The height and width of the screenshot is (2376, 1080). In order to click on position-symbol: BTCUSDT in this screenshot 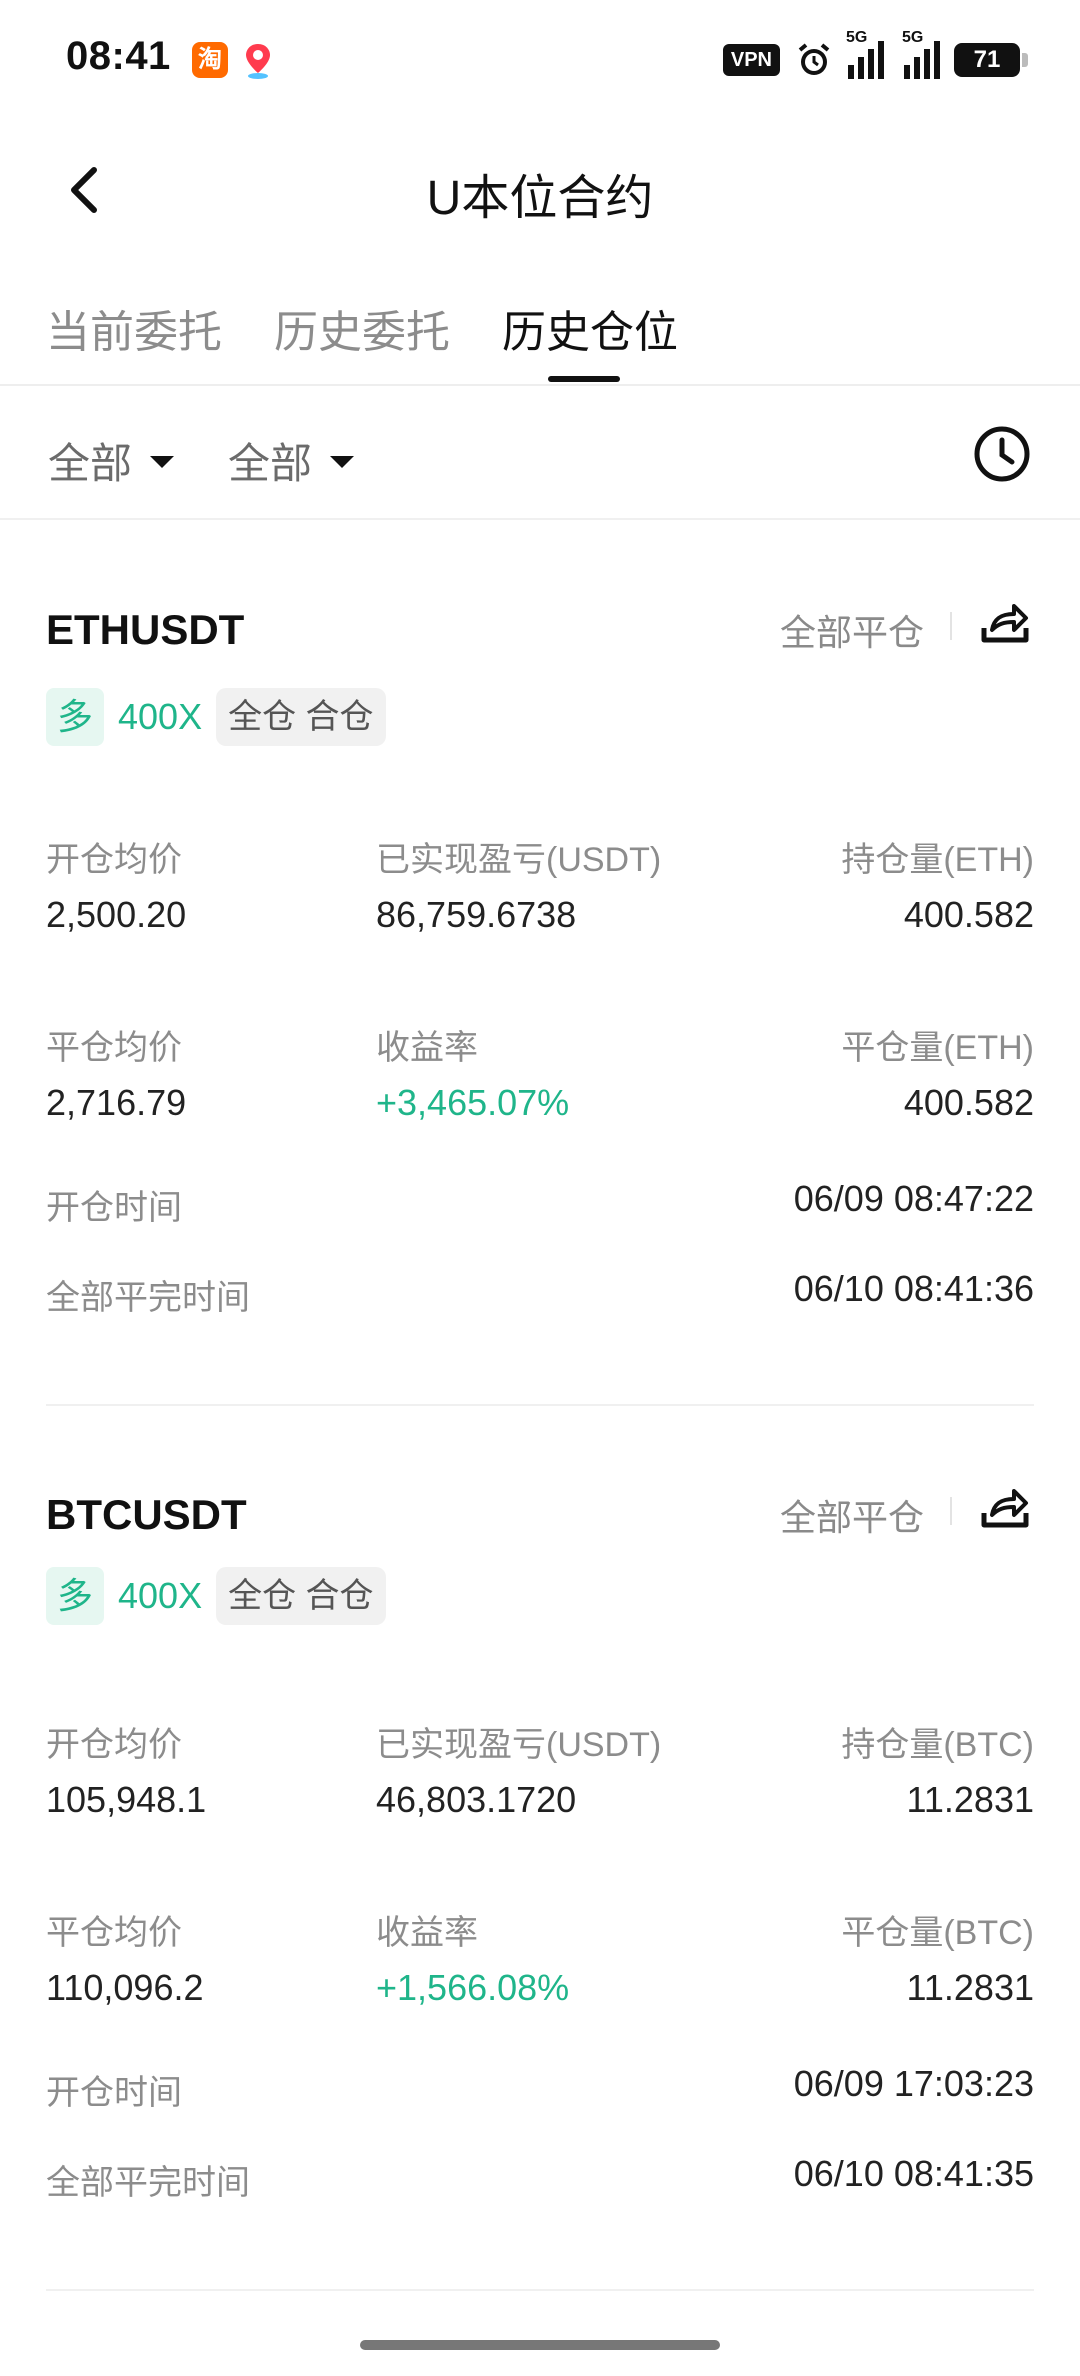, I will do `click(146, 1514)`.